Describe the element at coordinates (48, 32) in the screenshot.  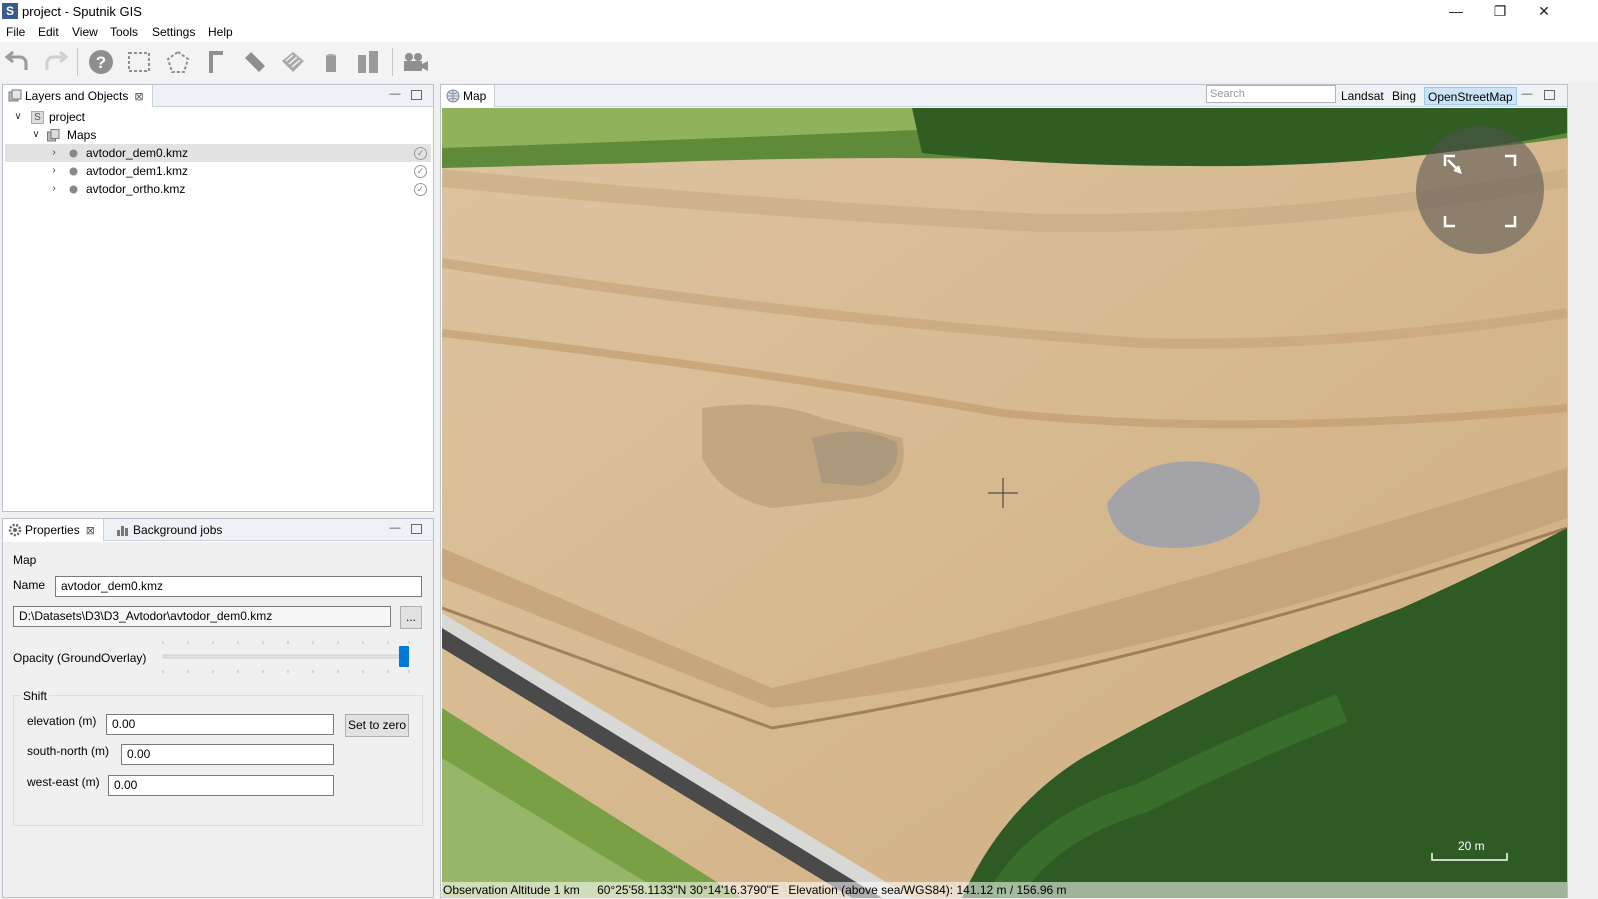
I see `menu-edit: Edit` at that location.